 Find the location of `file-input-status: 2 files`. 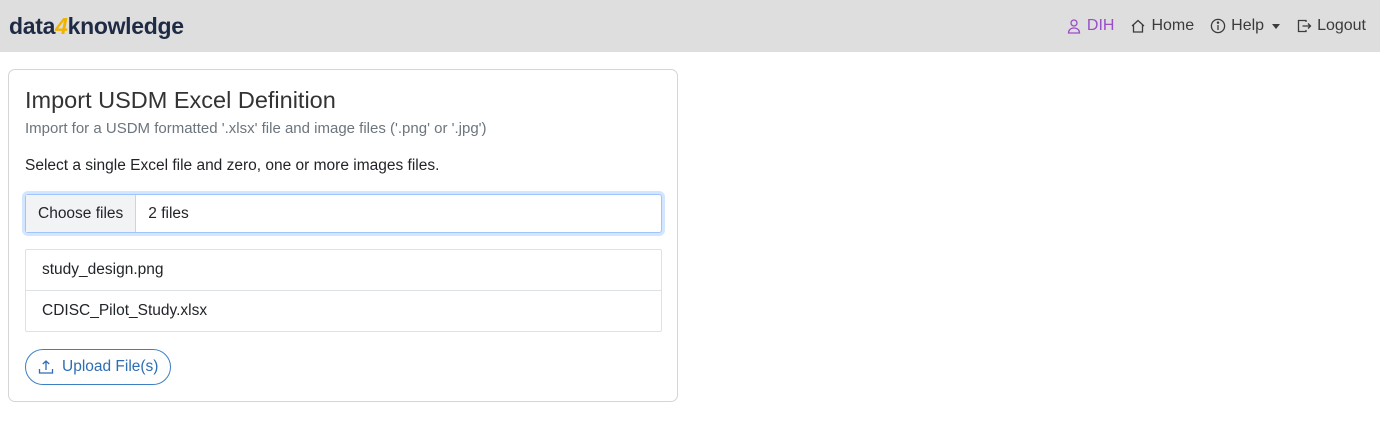

file-input-status: 2 files is located at coordinates (168, 213).